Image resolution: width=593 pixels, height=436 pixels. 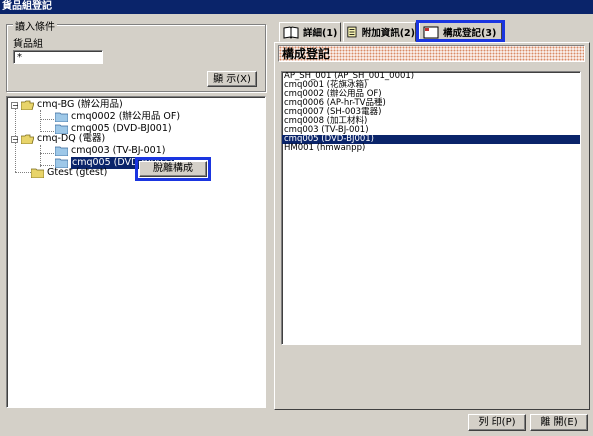 I want to click on tree-node-gtest: Gtest (gtest), so click(x=69, y=173).